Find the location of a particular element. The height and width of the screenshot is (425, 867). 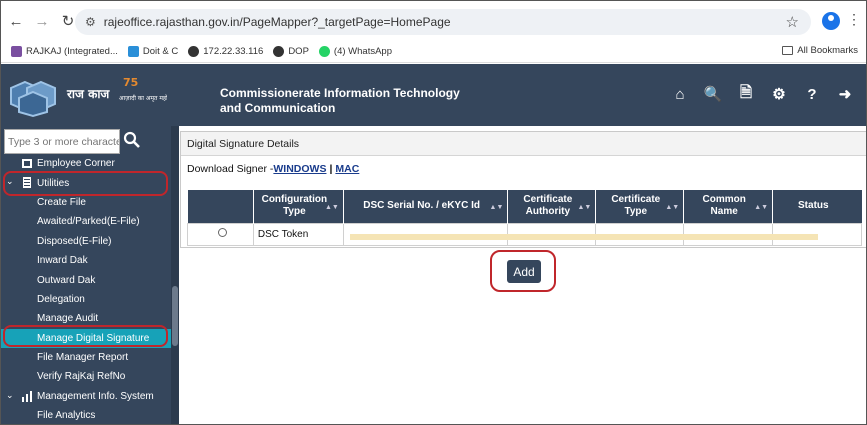

sidebar-item-file-manager-report: File Manager Report is located at coordinates (86, 357).